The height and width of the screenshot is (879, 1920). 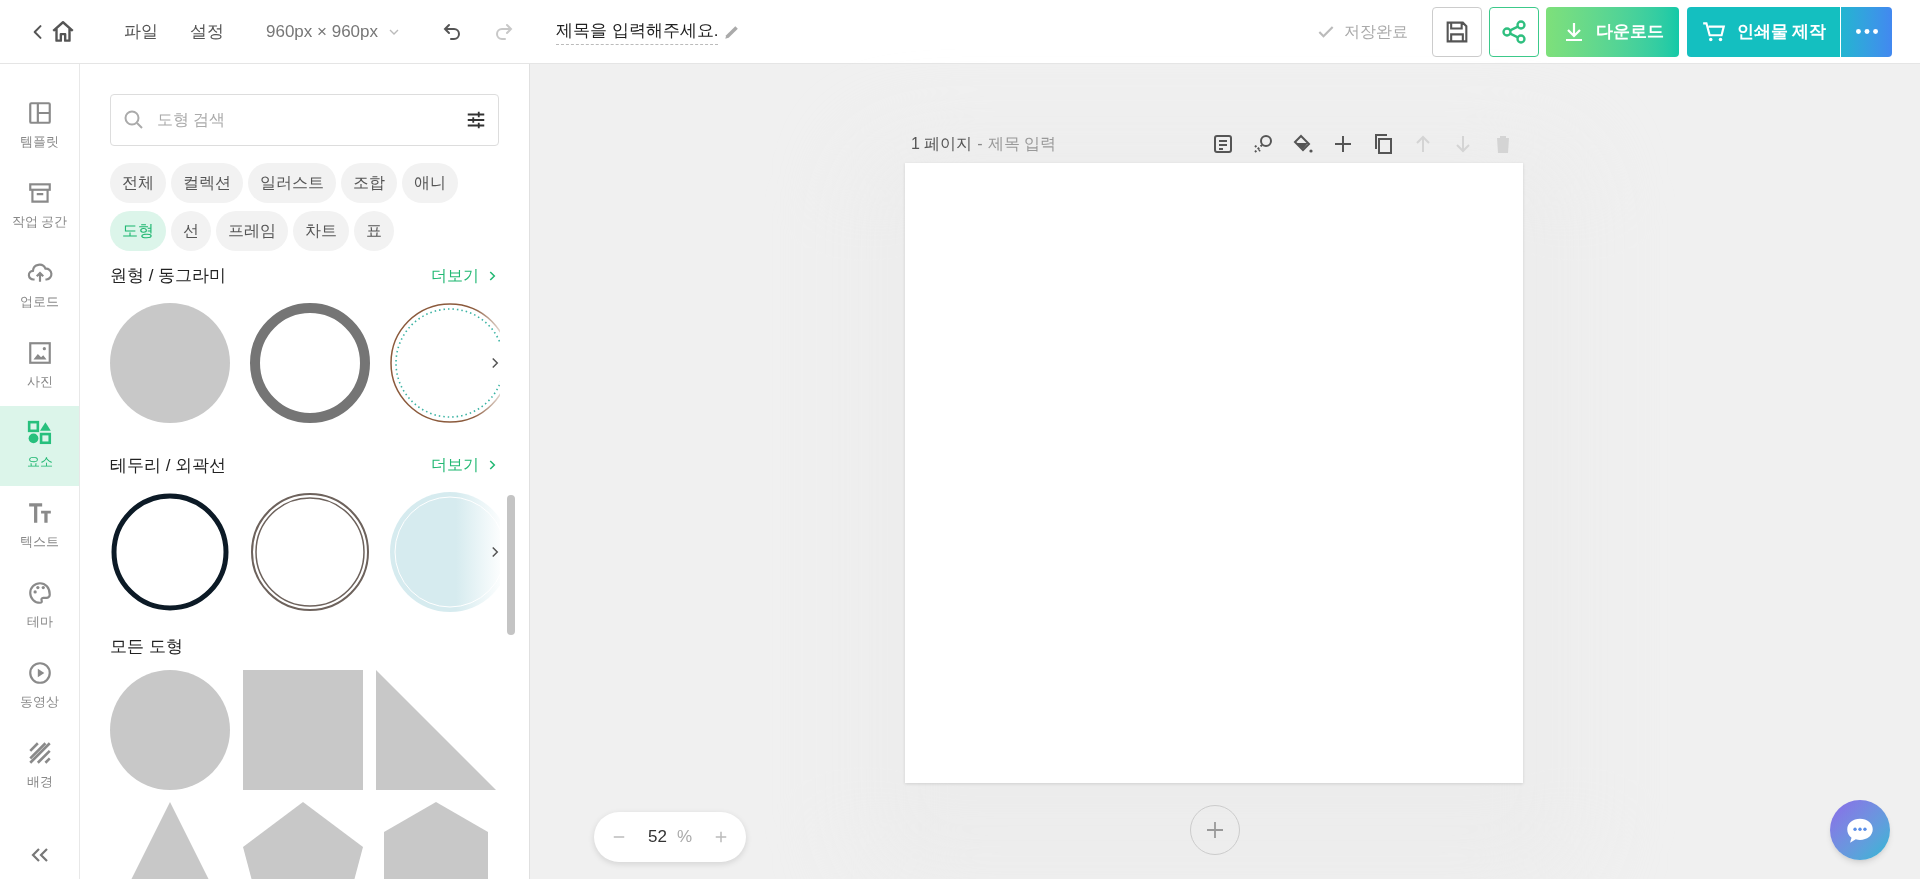 I want to click on print-order-button: 인쇄물 제작, so click(x=1763, y=31).